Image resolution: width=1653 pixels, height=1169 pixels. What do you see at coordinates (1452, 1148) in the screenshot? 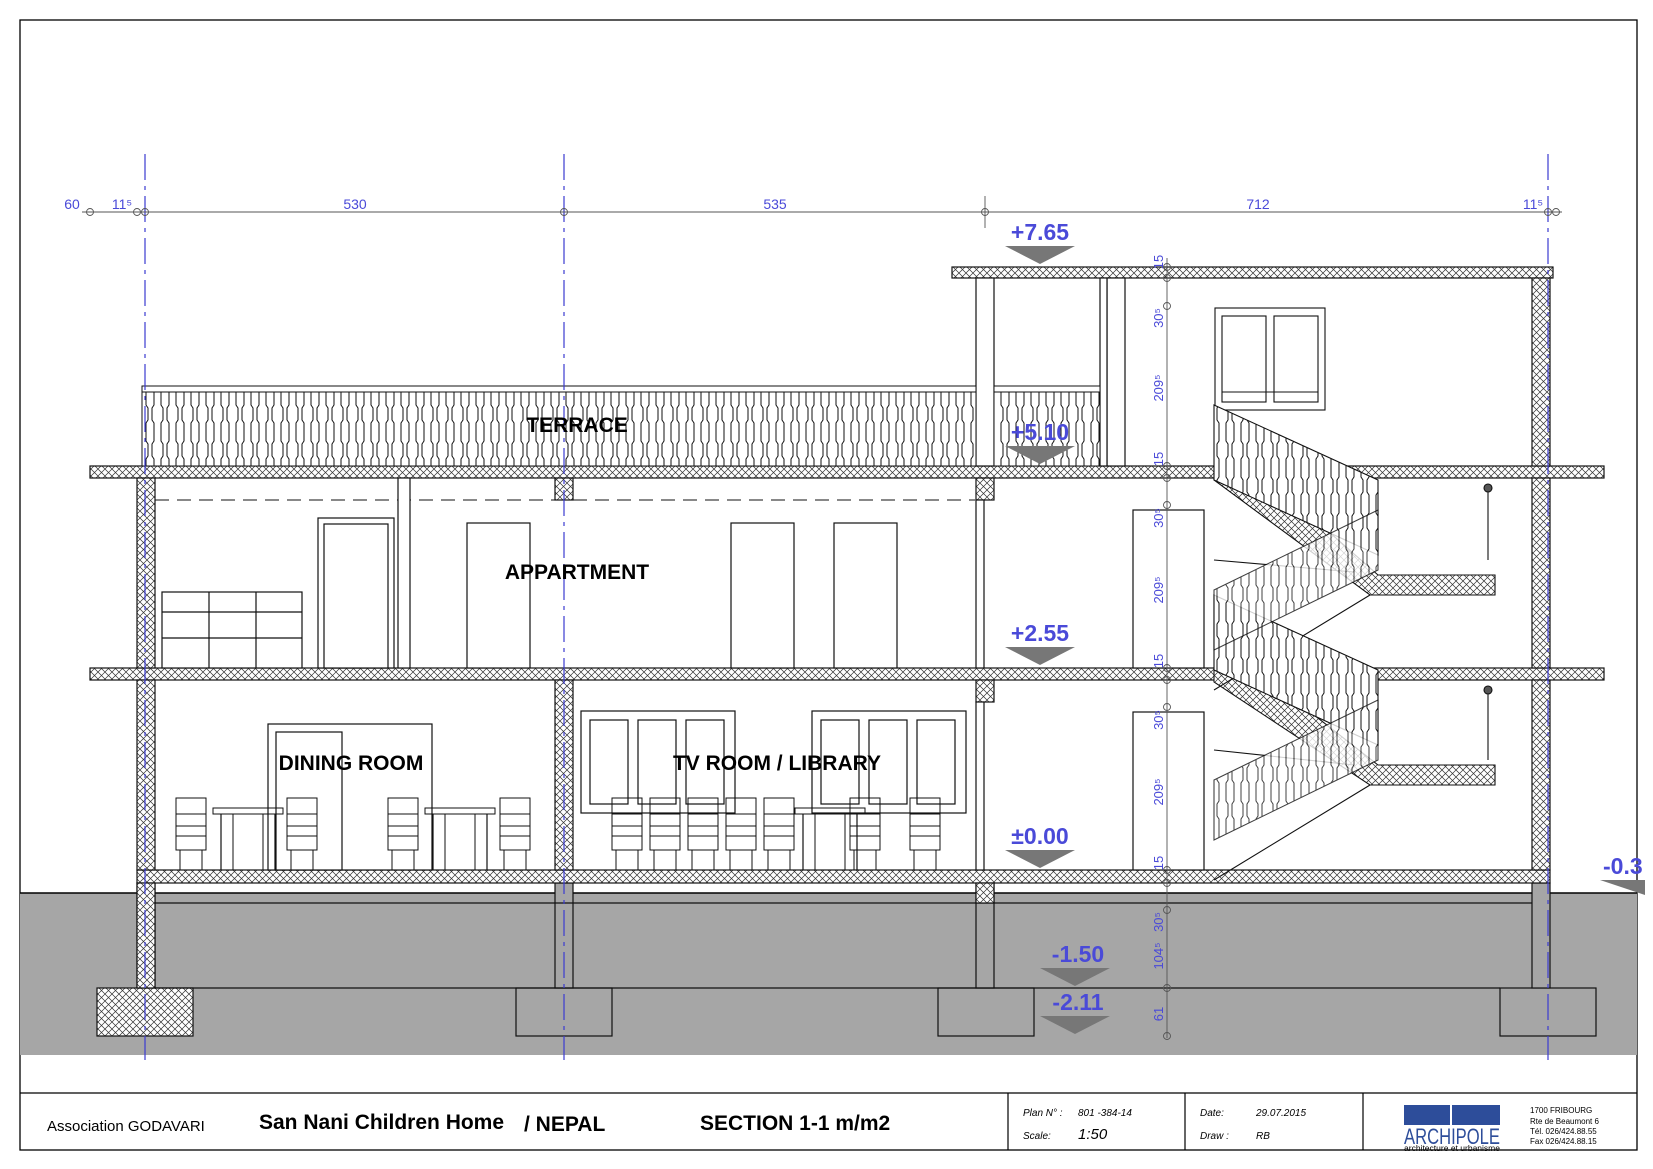
I see `logo-tagline: architecture et urbanisme` at bounding box center [1452, 1148].